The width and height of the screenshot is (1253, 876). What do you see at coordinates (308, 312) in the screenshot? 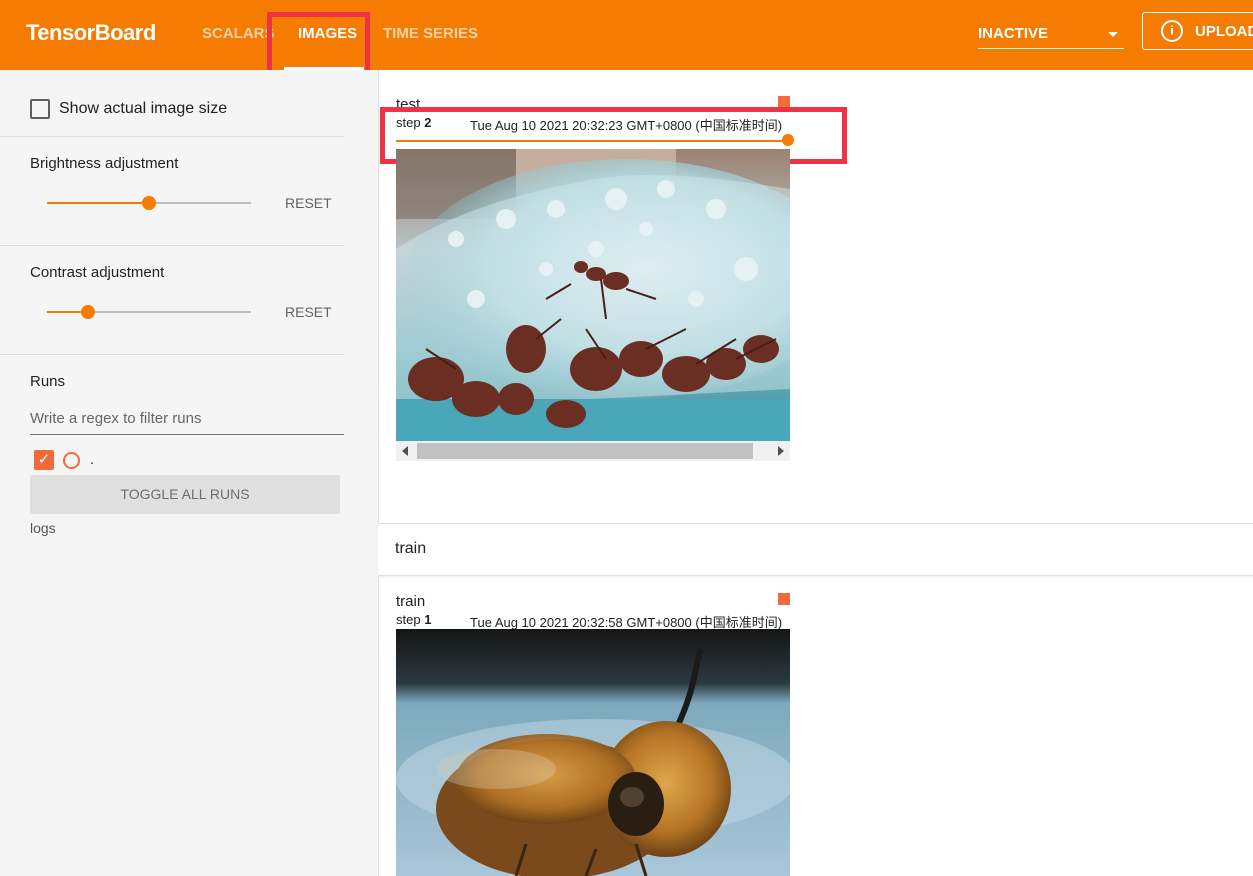
I see `contrast-reset-button: RESET` at bounding box center [308, 312].